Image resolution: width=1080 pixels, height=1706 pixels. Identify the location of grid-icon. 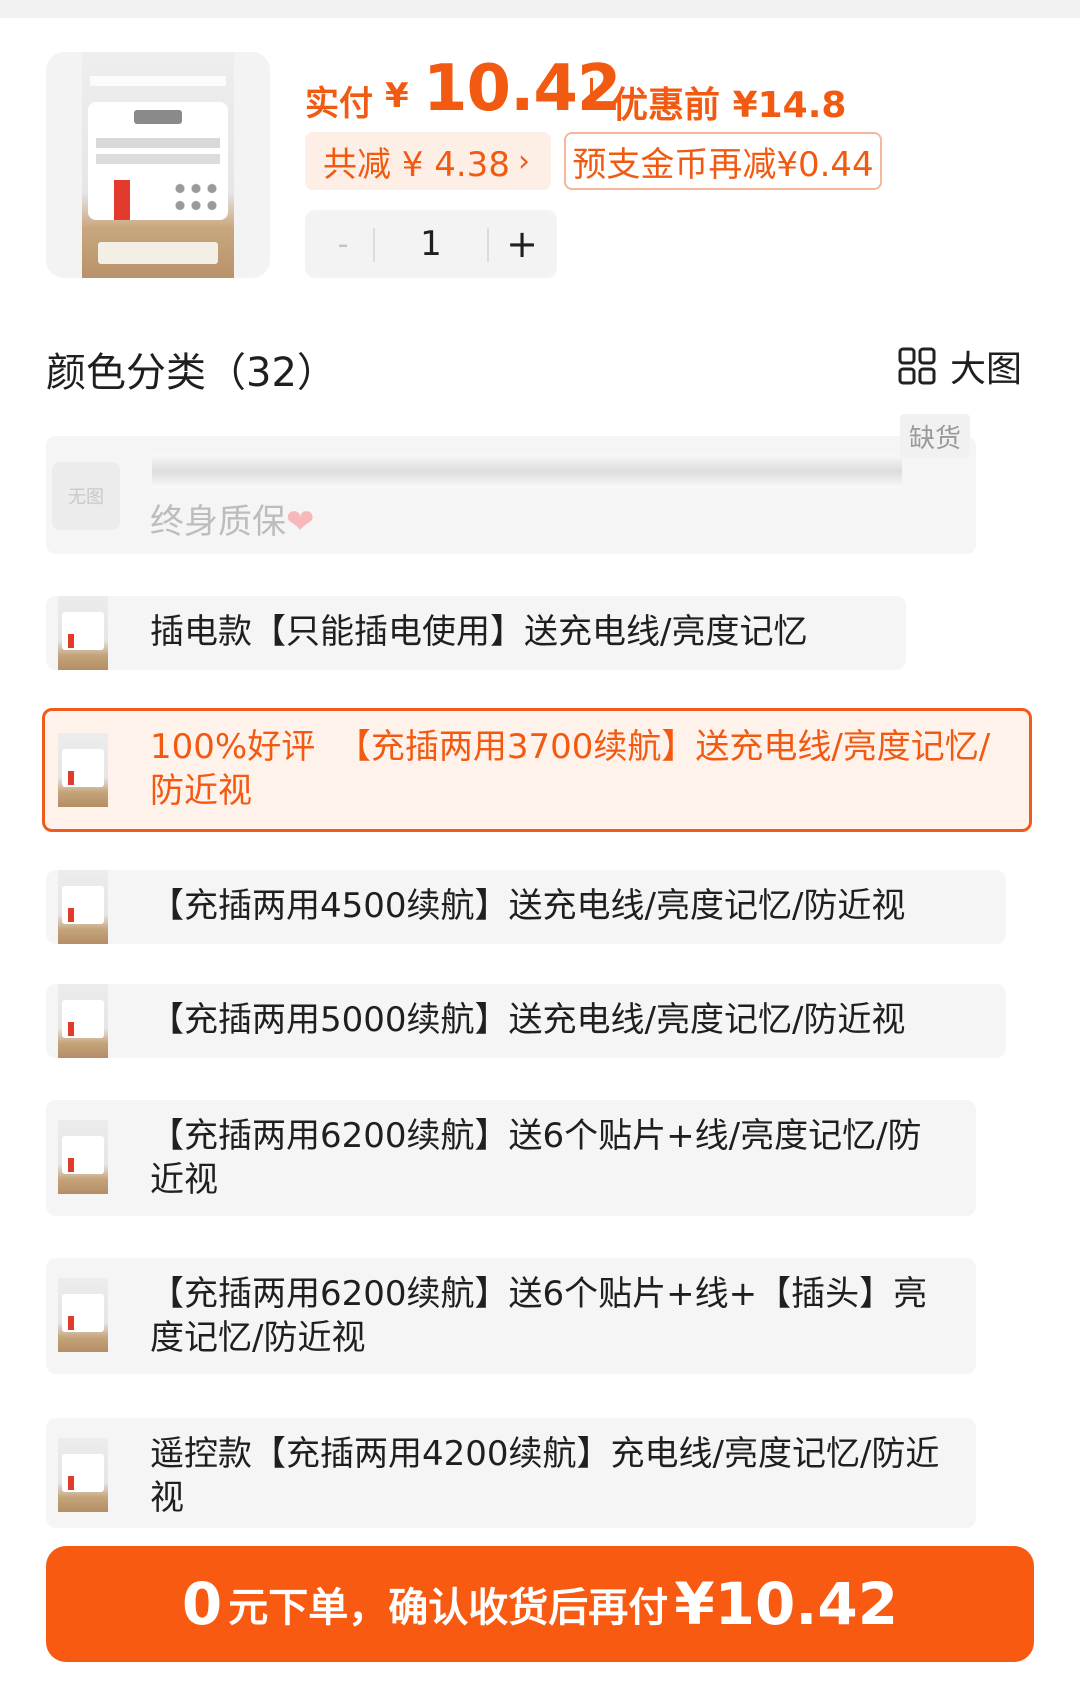
(917, 366).